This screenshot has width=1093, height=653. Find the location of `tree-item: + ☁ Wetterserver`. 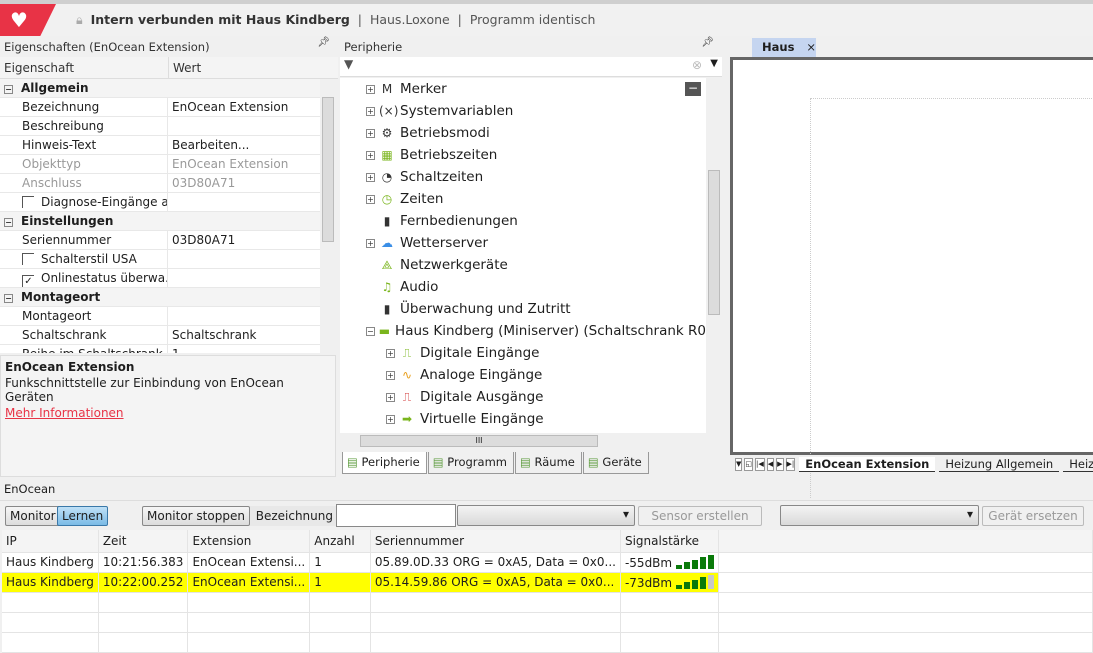

tree-item: + ☁ Wetterserver is located at coordinates (523, 243).